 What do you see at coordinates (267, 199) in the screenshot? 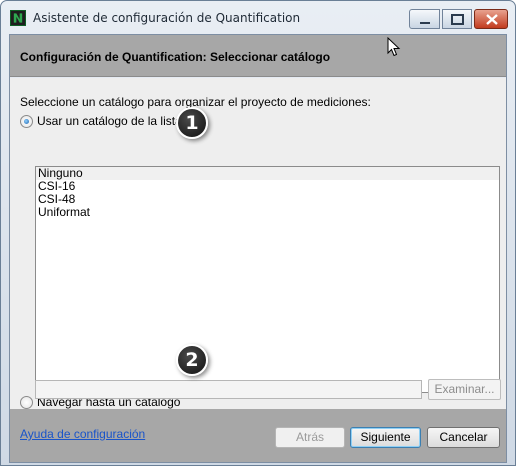
I see `list-item: CSI-48` at bounding box center [267, 199].